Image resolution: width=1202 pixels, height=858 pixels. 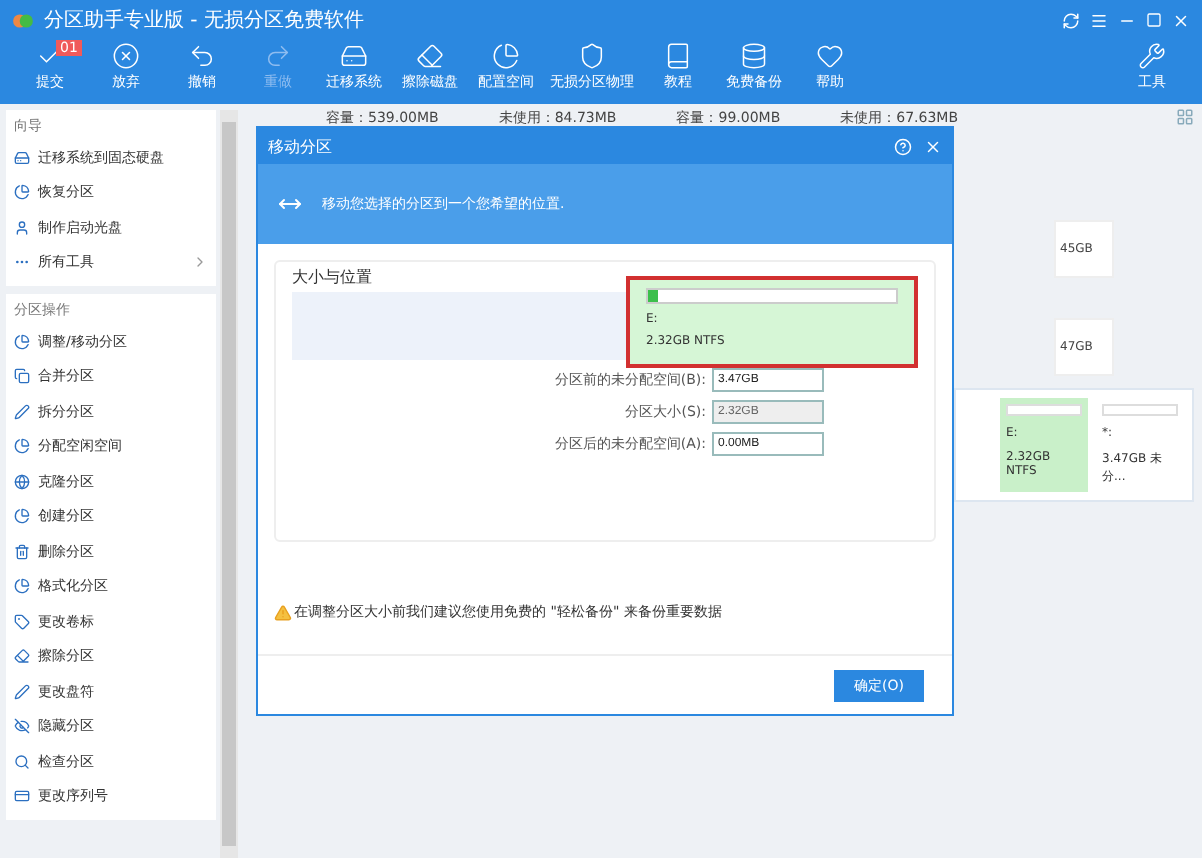 What do you see at coordinates (754, 56) in the screenshot?
I see `database-icon` at bounding box center [754, 56].